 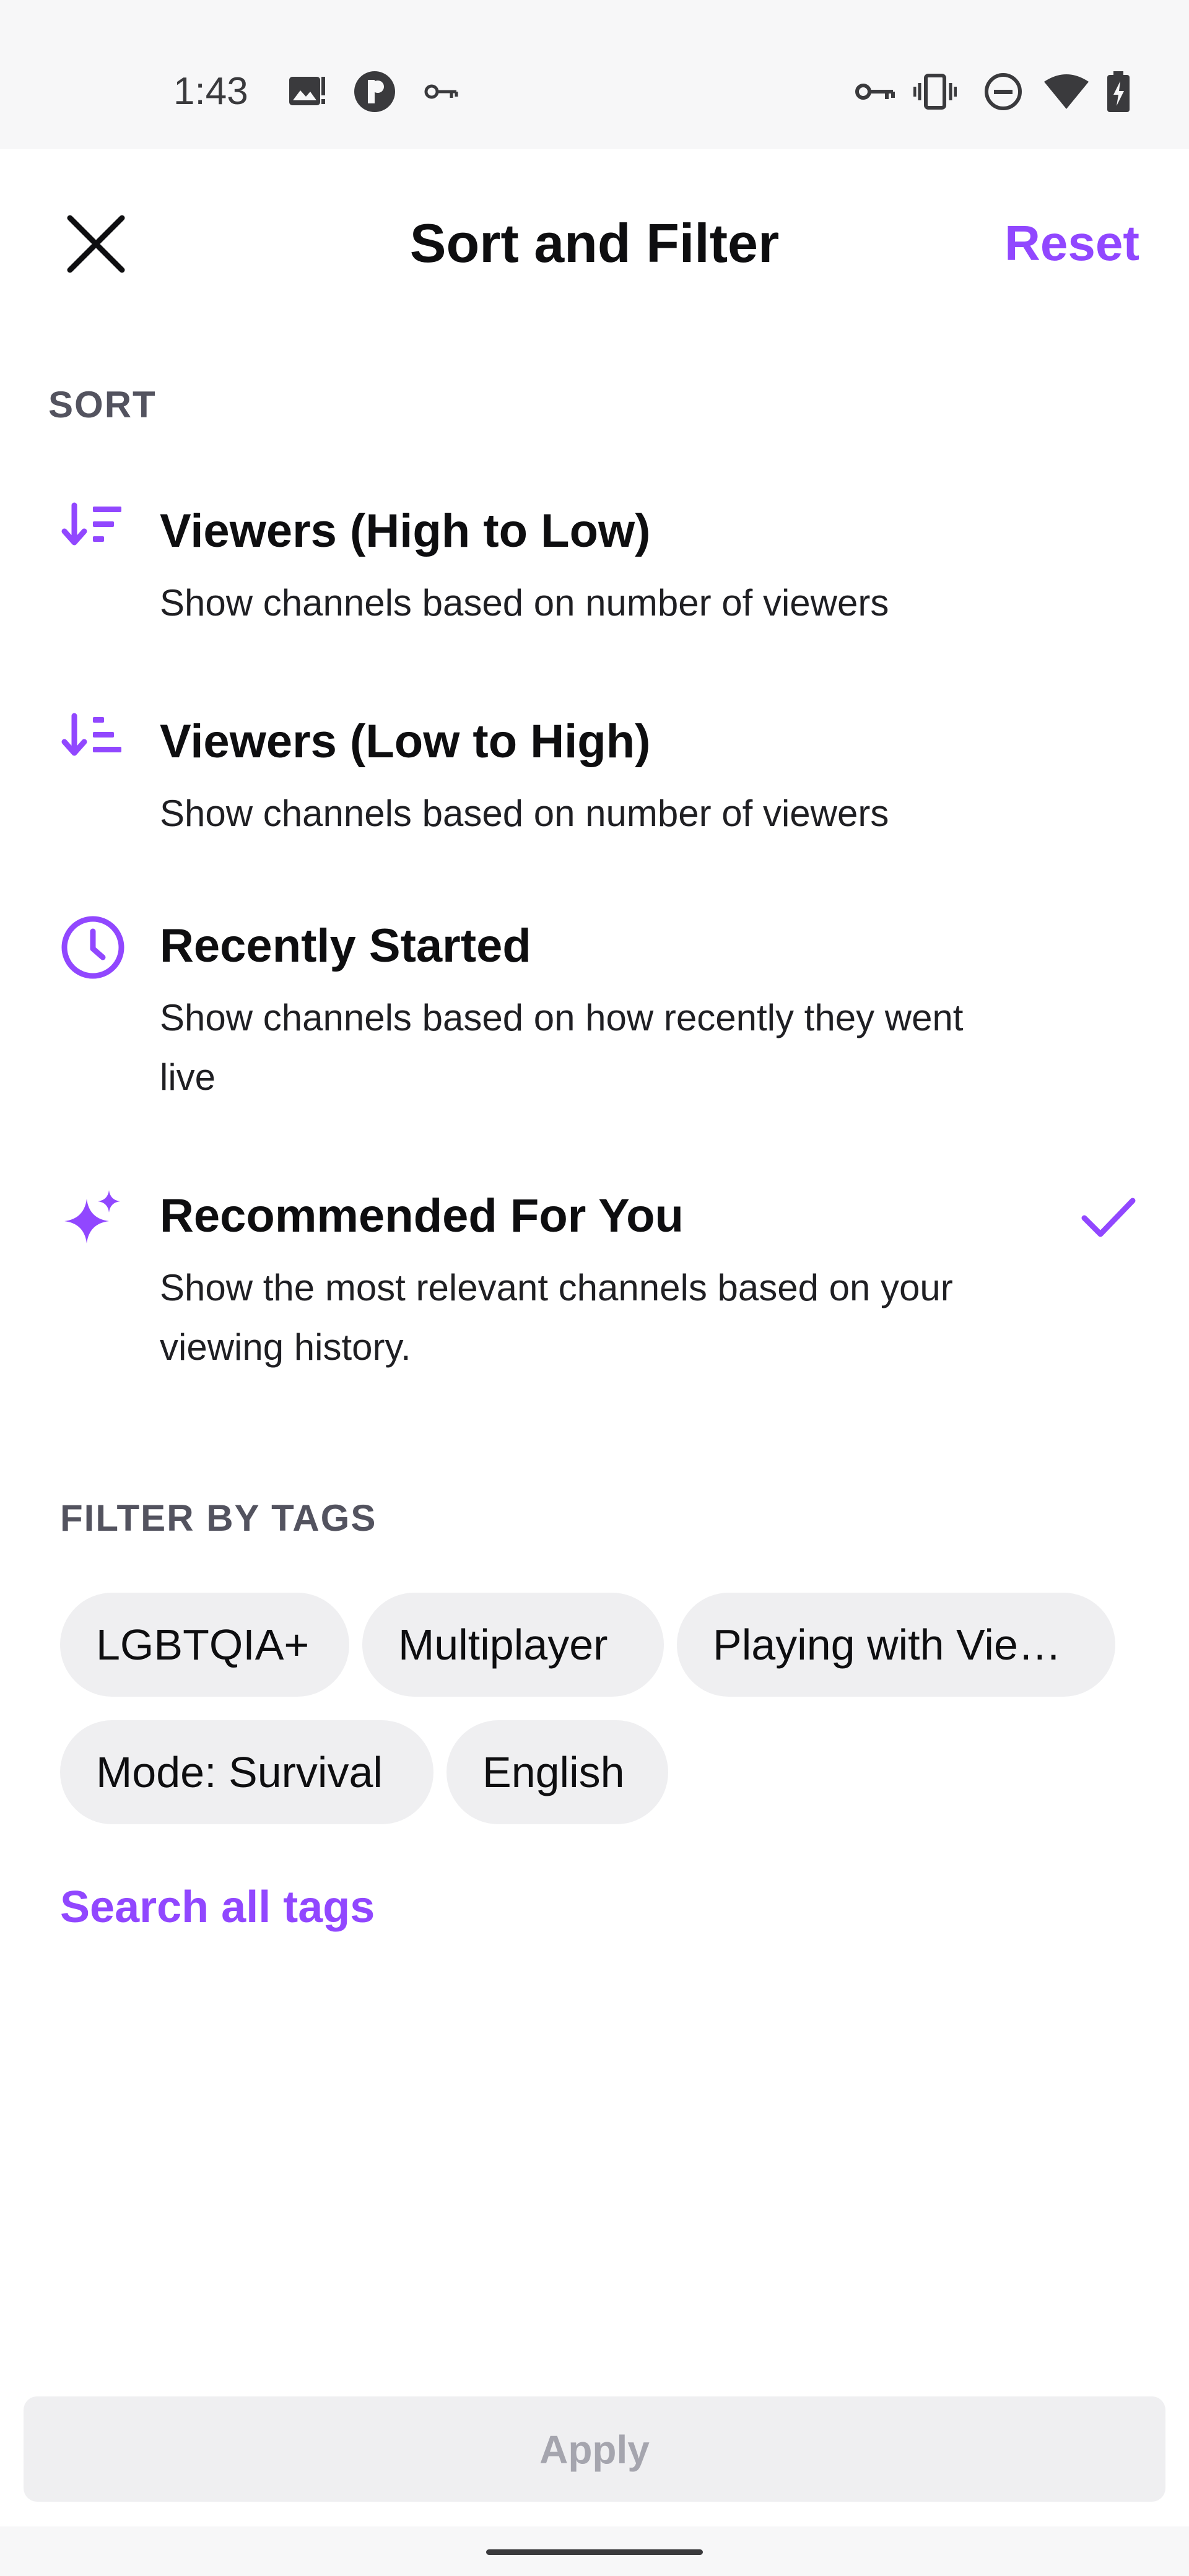 I want to click on tag-chip: Mode: Survival, so click(x=246, y=1772).